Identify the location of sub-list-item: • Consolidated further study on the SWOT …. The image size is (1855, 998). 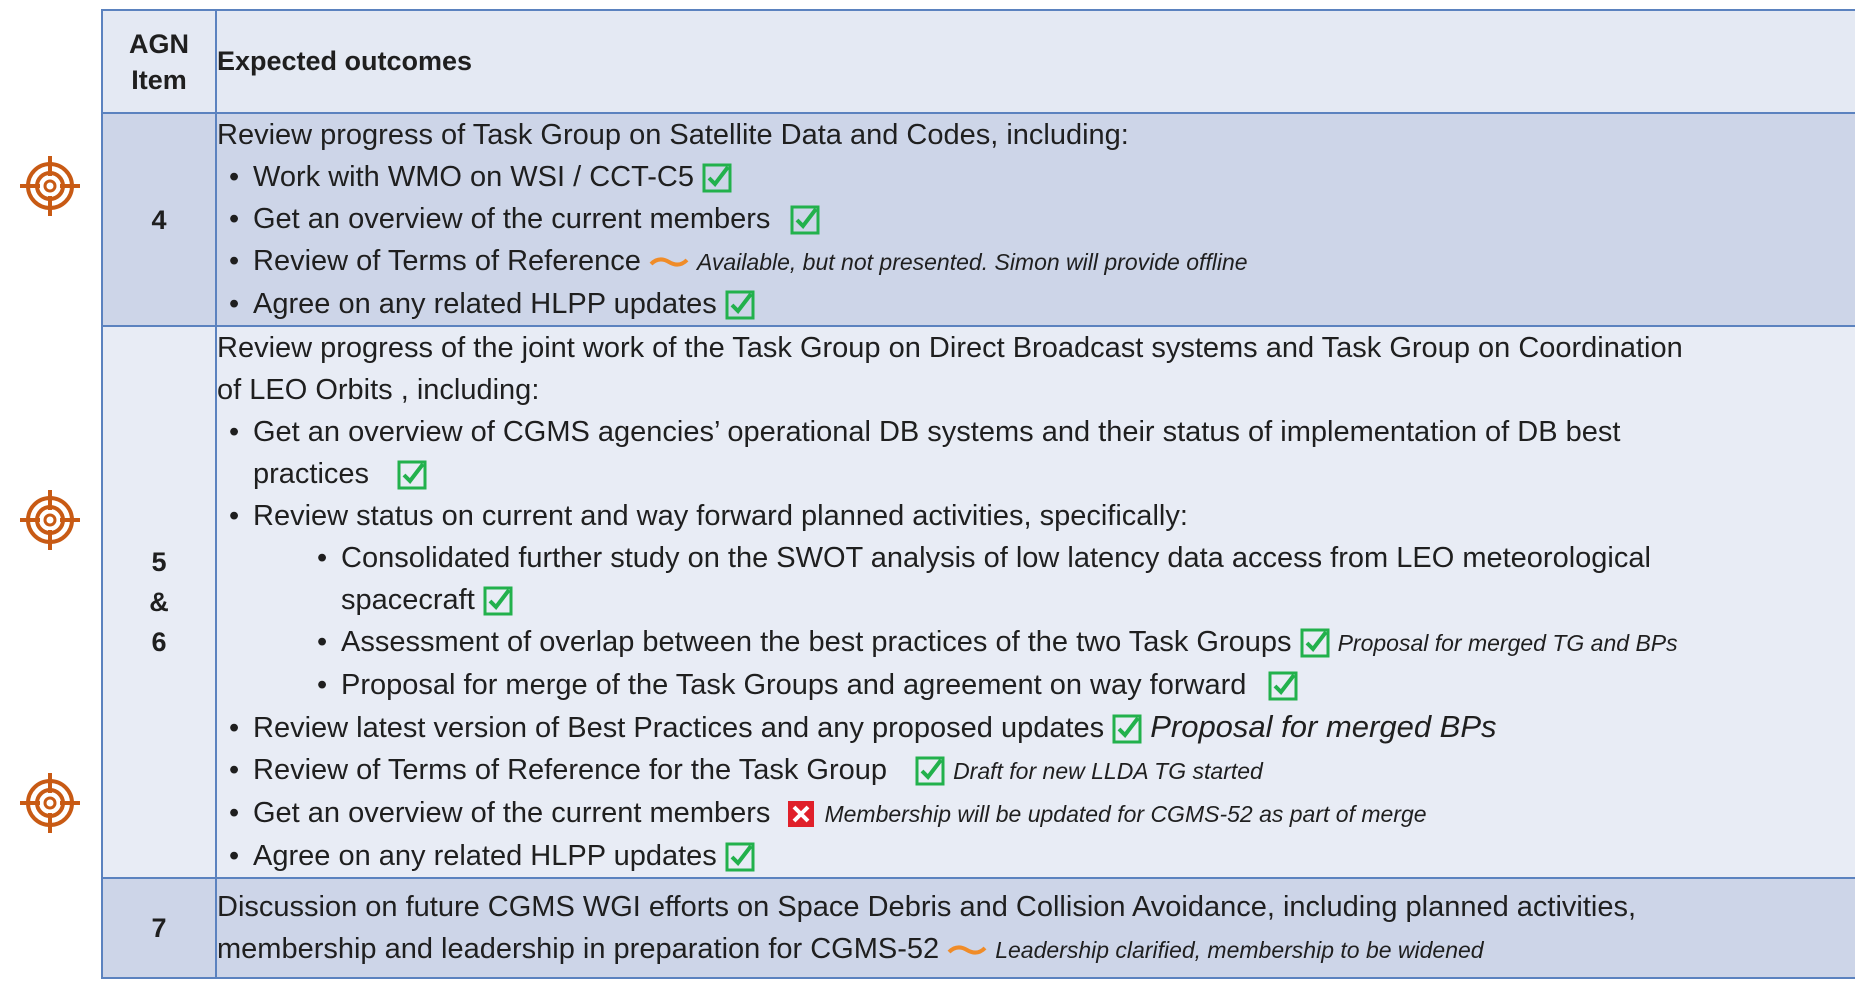
(1036, 558).